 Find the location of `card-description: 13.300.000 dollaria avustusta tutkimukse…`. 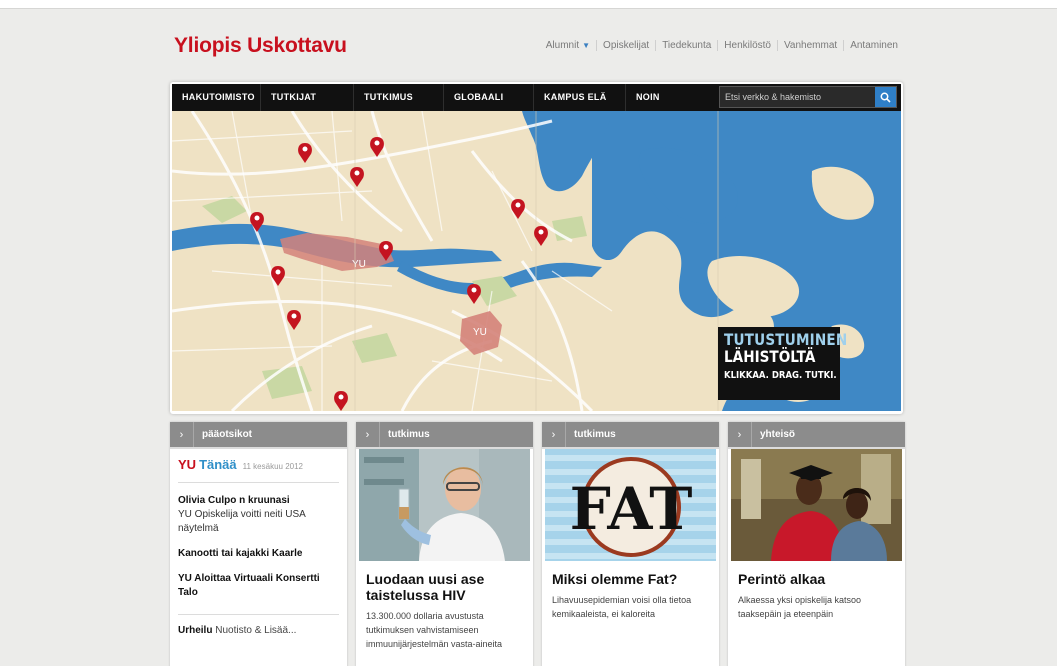

card-description: 13.300.000 dollaria avustusta tutkimukse… is located at coordinates (434, 630).